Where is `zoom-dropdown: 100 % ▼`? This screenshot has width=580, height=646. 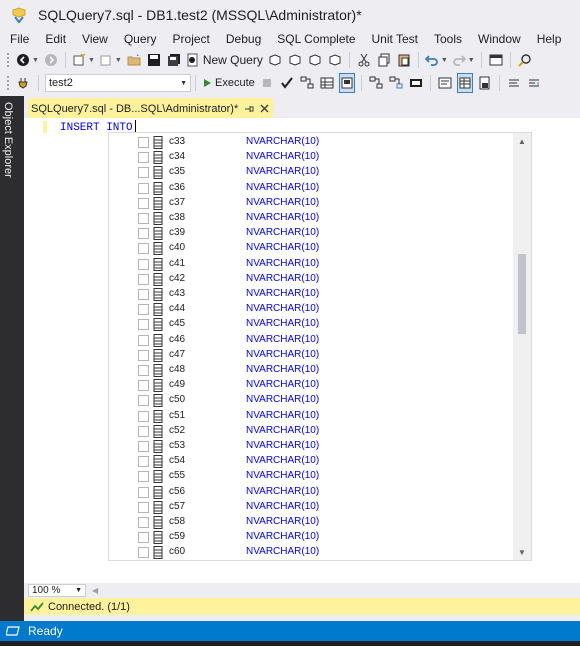
zoom-dropdown: 100 % ▼ is located at coordinates (57, 590).